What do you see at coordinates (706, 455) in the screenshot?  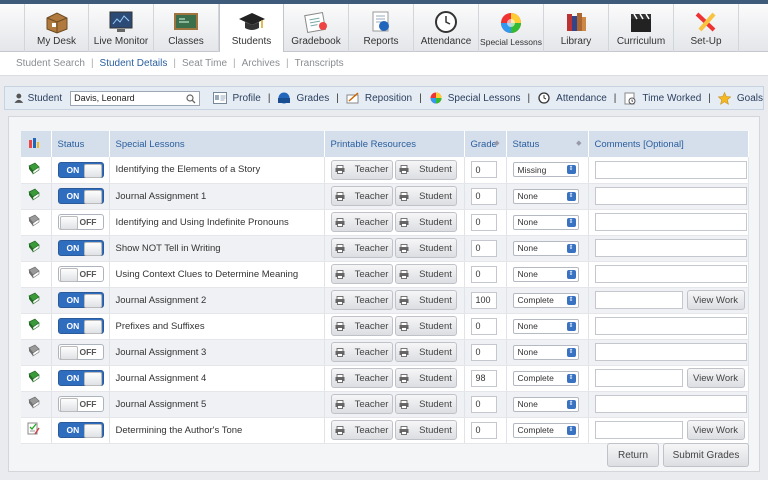 I see `submit-grades-button: Submit Grades` at bounding box center [706, 455].